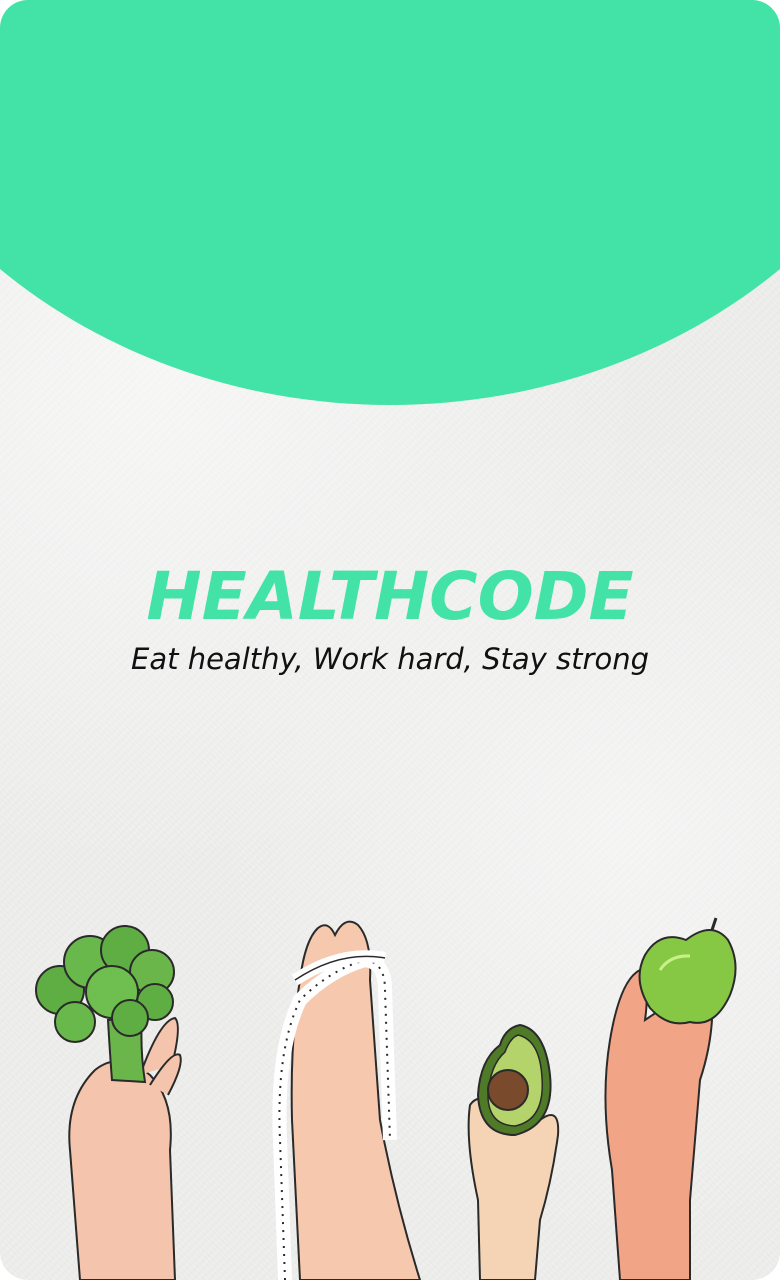  Describe the element at coordinates (390, 659) in the screenshot. I see `tagline: Eat healthy, Work hard, Stay strong` at that location.